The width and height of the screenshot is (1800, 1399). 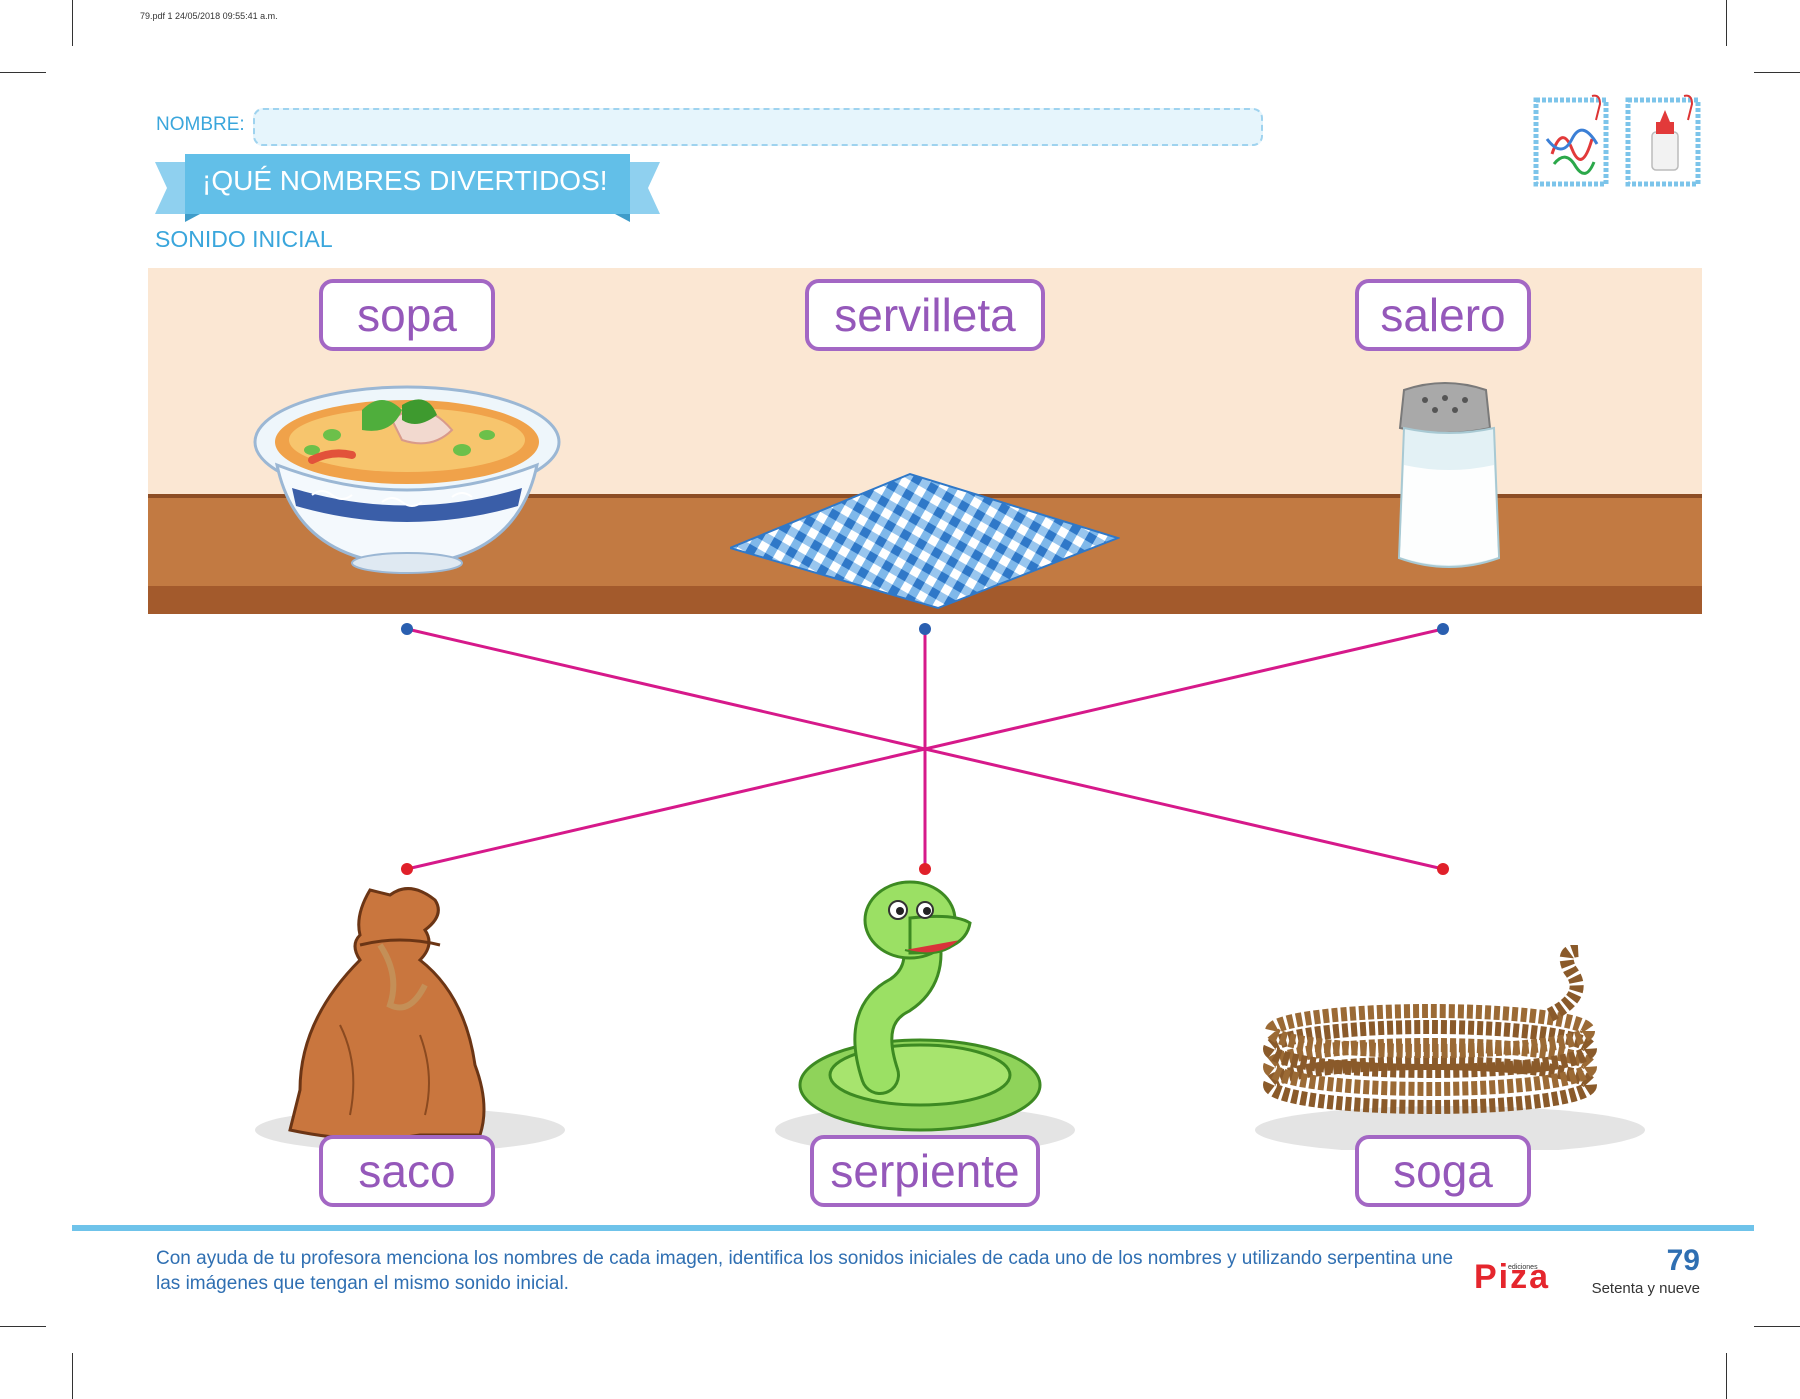 What do you see at coordinates (1443, 1171) in the screenshot?
I see `word-box-soga: soga` at bounding box center [1443, 1171].